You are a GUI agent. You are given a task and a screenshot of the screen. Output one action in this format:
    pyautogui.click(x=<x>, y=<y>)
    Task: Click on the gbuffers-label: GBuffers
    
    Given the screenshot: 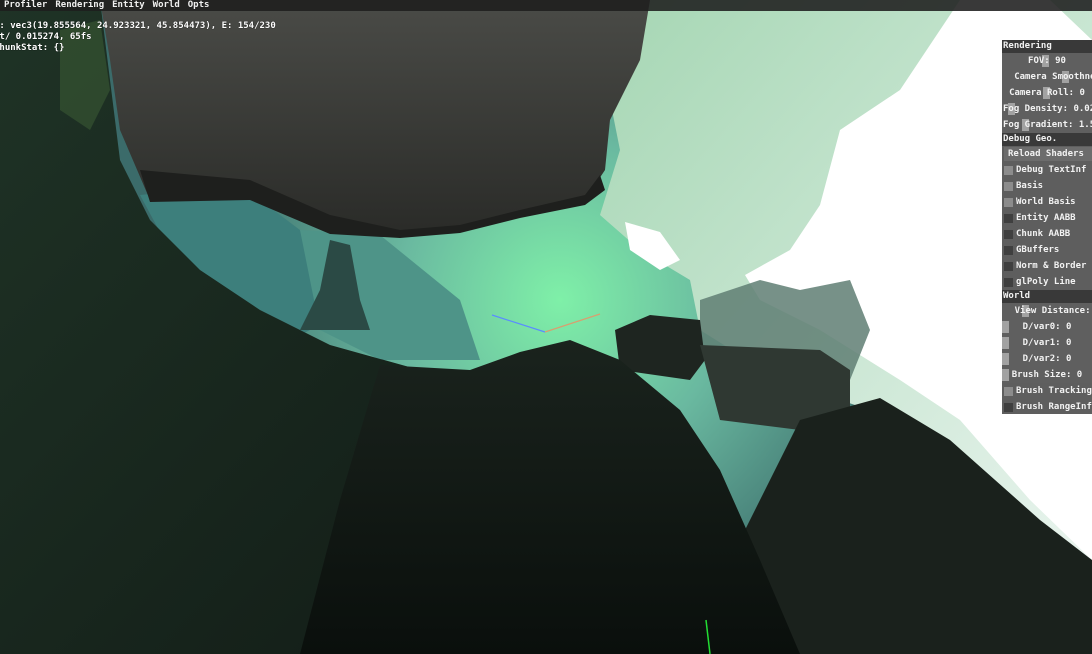 What is the action you would take?
    pyautogui.click(x=1038, y=250)
    